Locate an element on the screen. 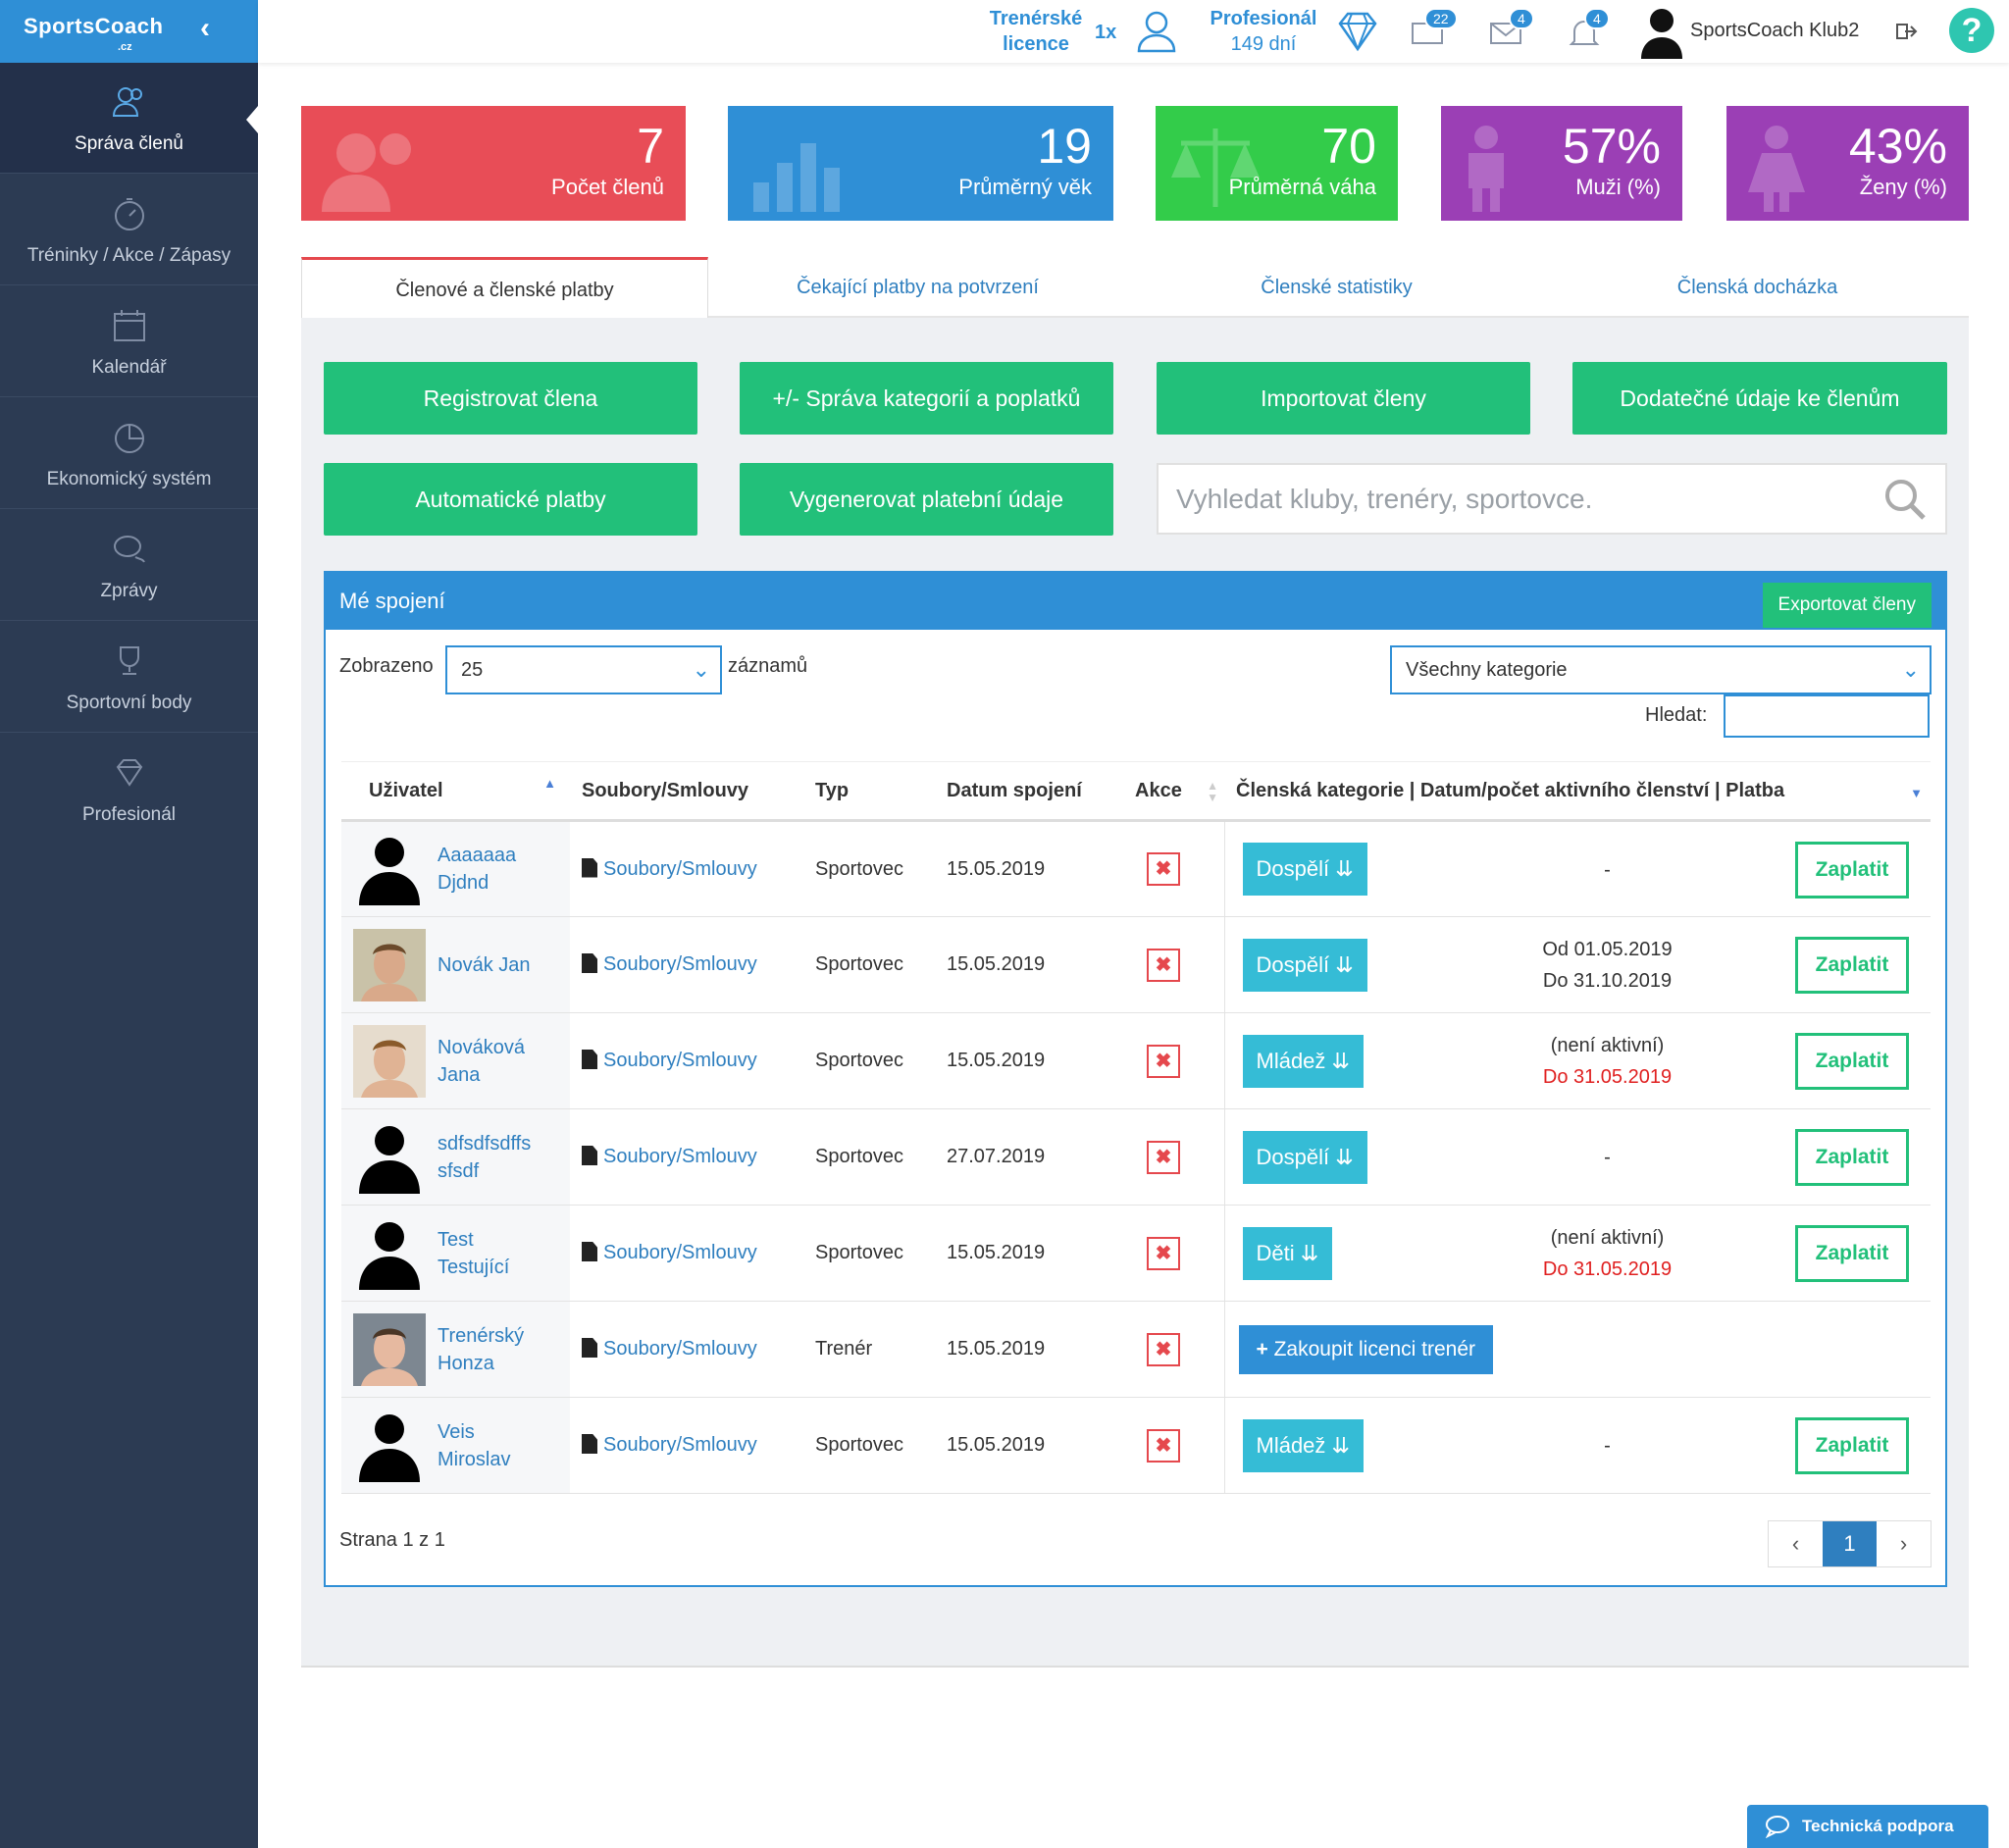 This screenshot has height=1848, width=2009. sidebar-item-calendar: Kalendář is located at coordinates (129, 341).